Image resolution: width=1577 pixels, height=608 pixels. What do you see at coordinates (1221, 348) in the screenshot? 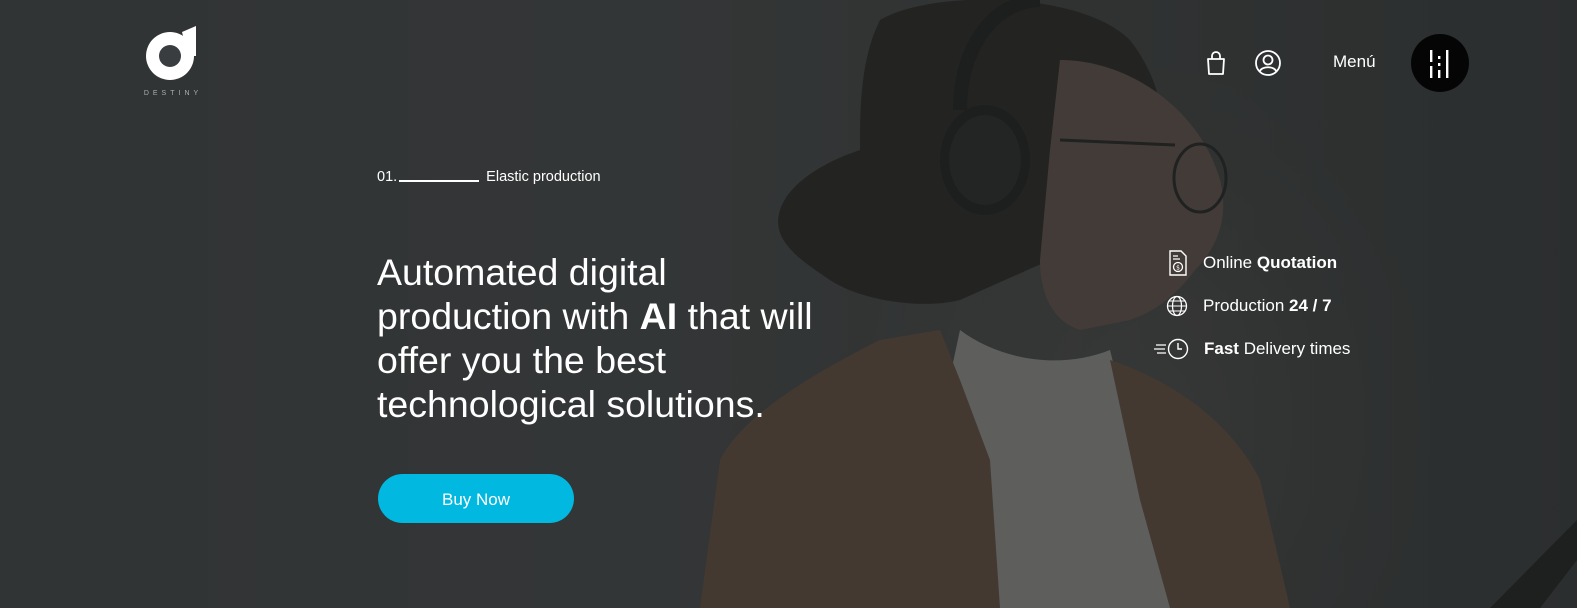
I see `feature-text-bold: Fast` at bounding box center [1221, 348].